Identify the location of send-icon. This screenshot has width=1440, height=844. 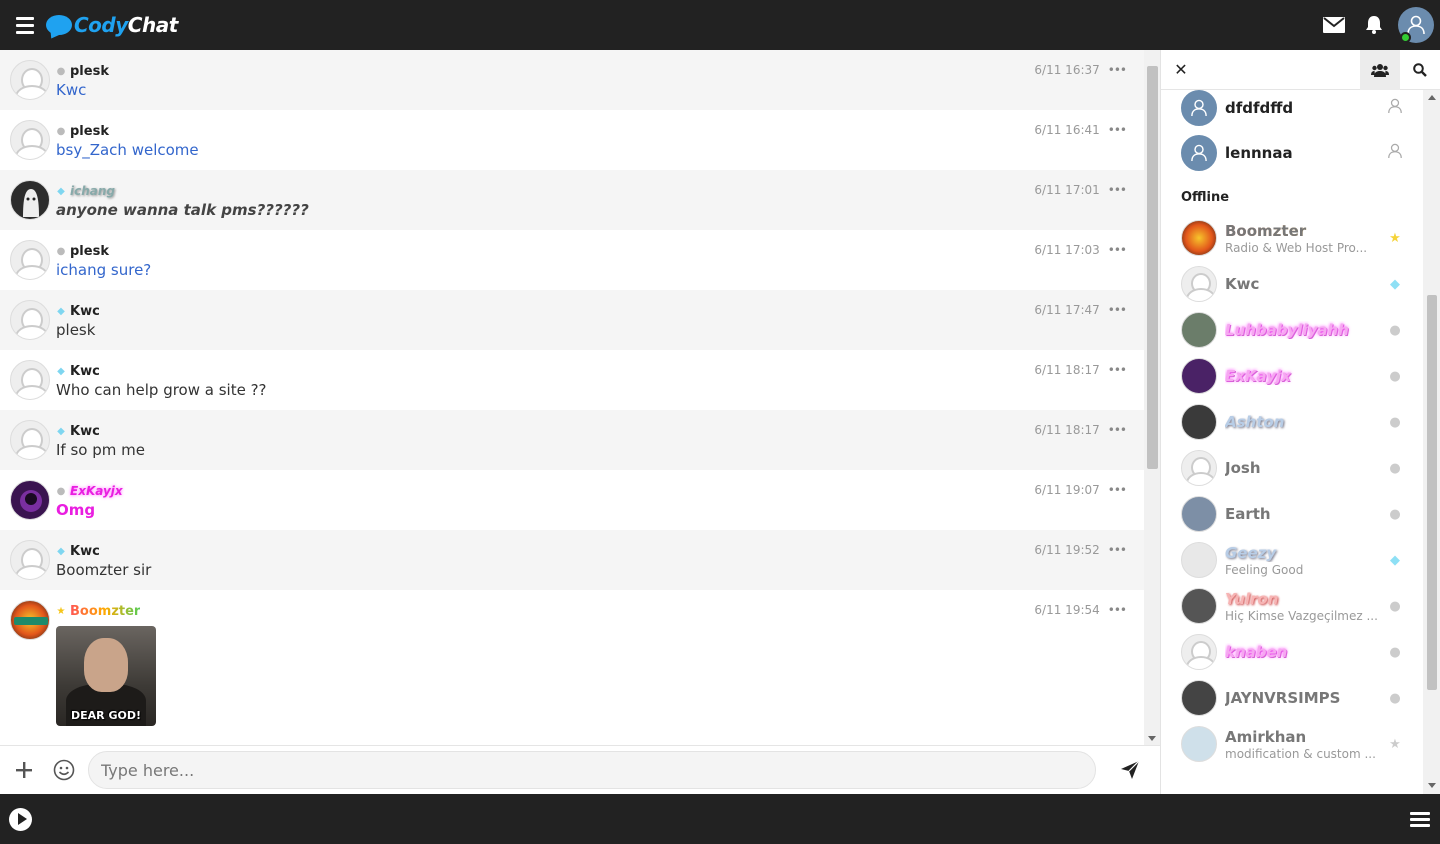
(1130, 770).